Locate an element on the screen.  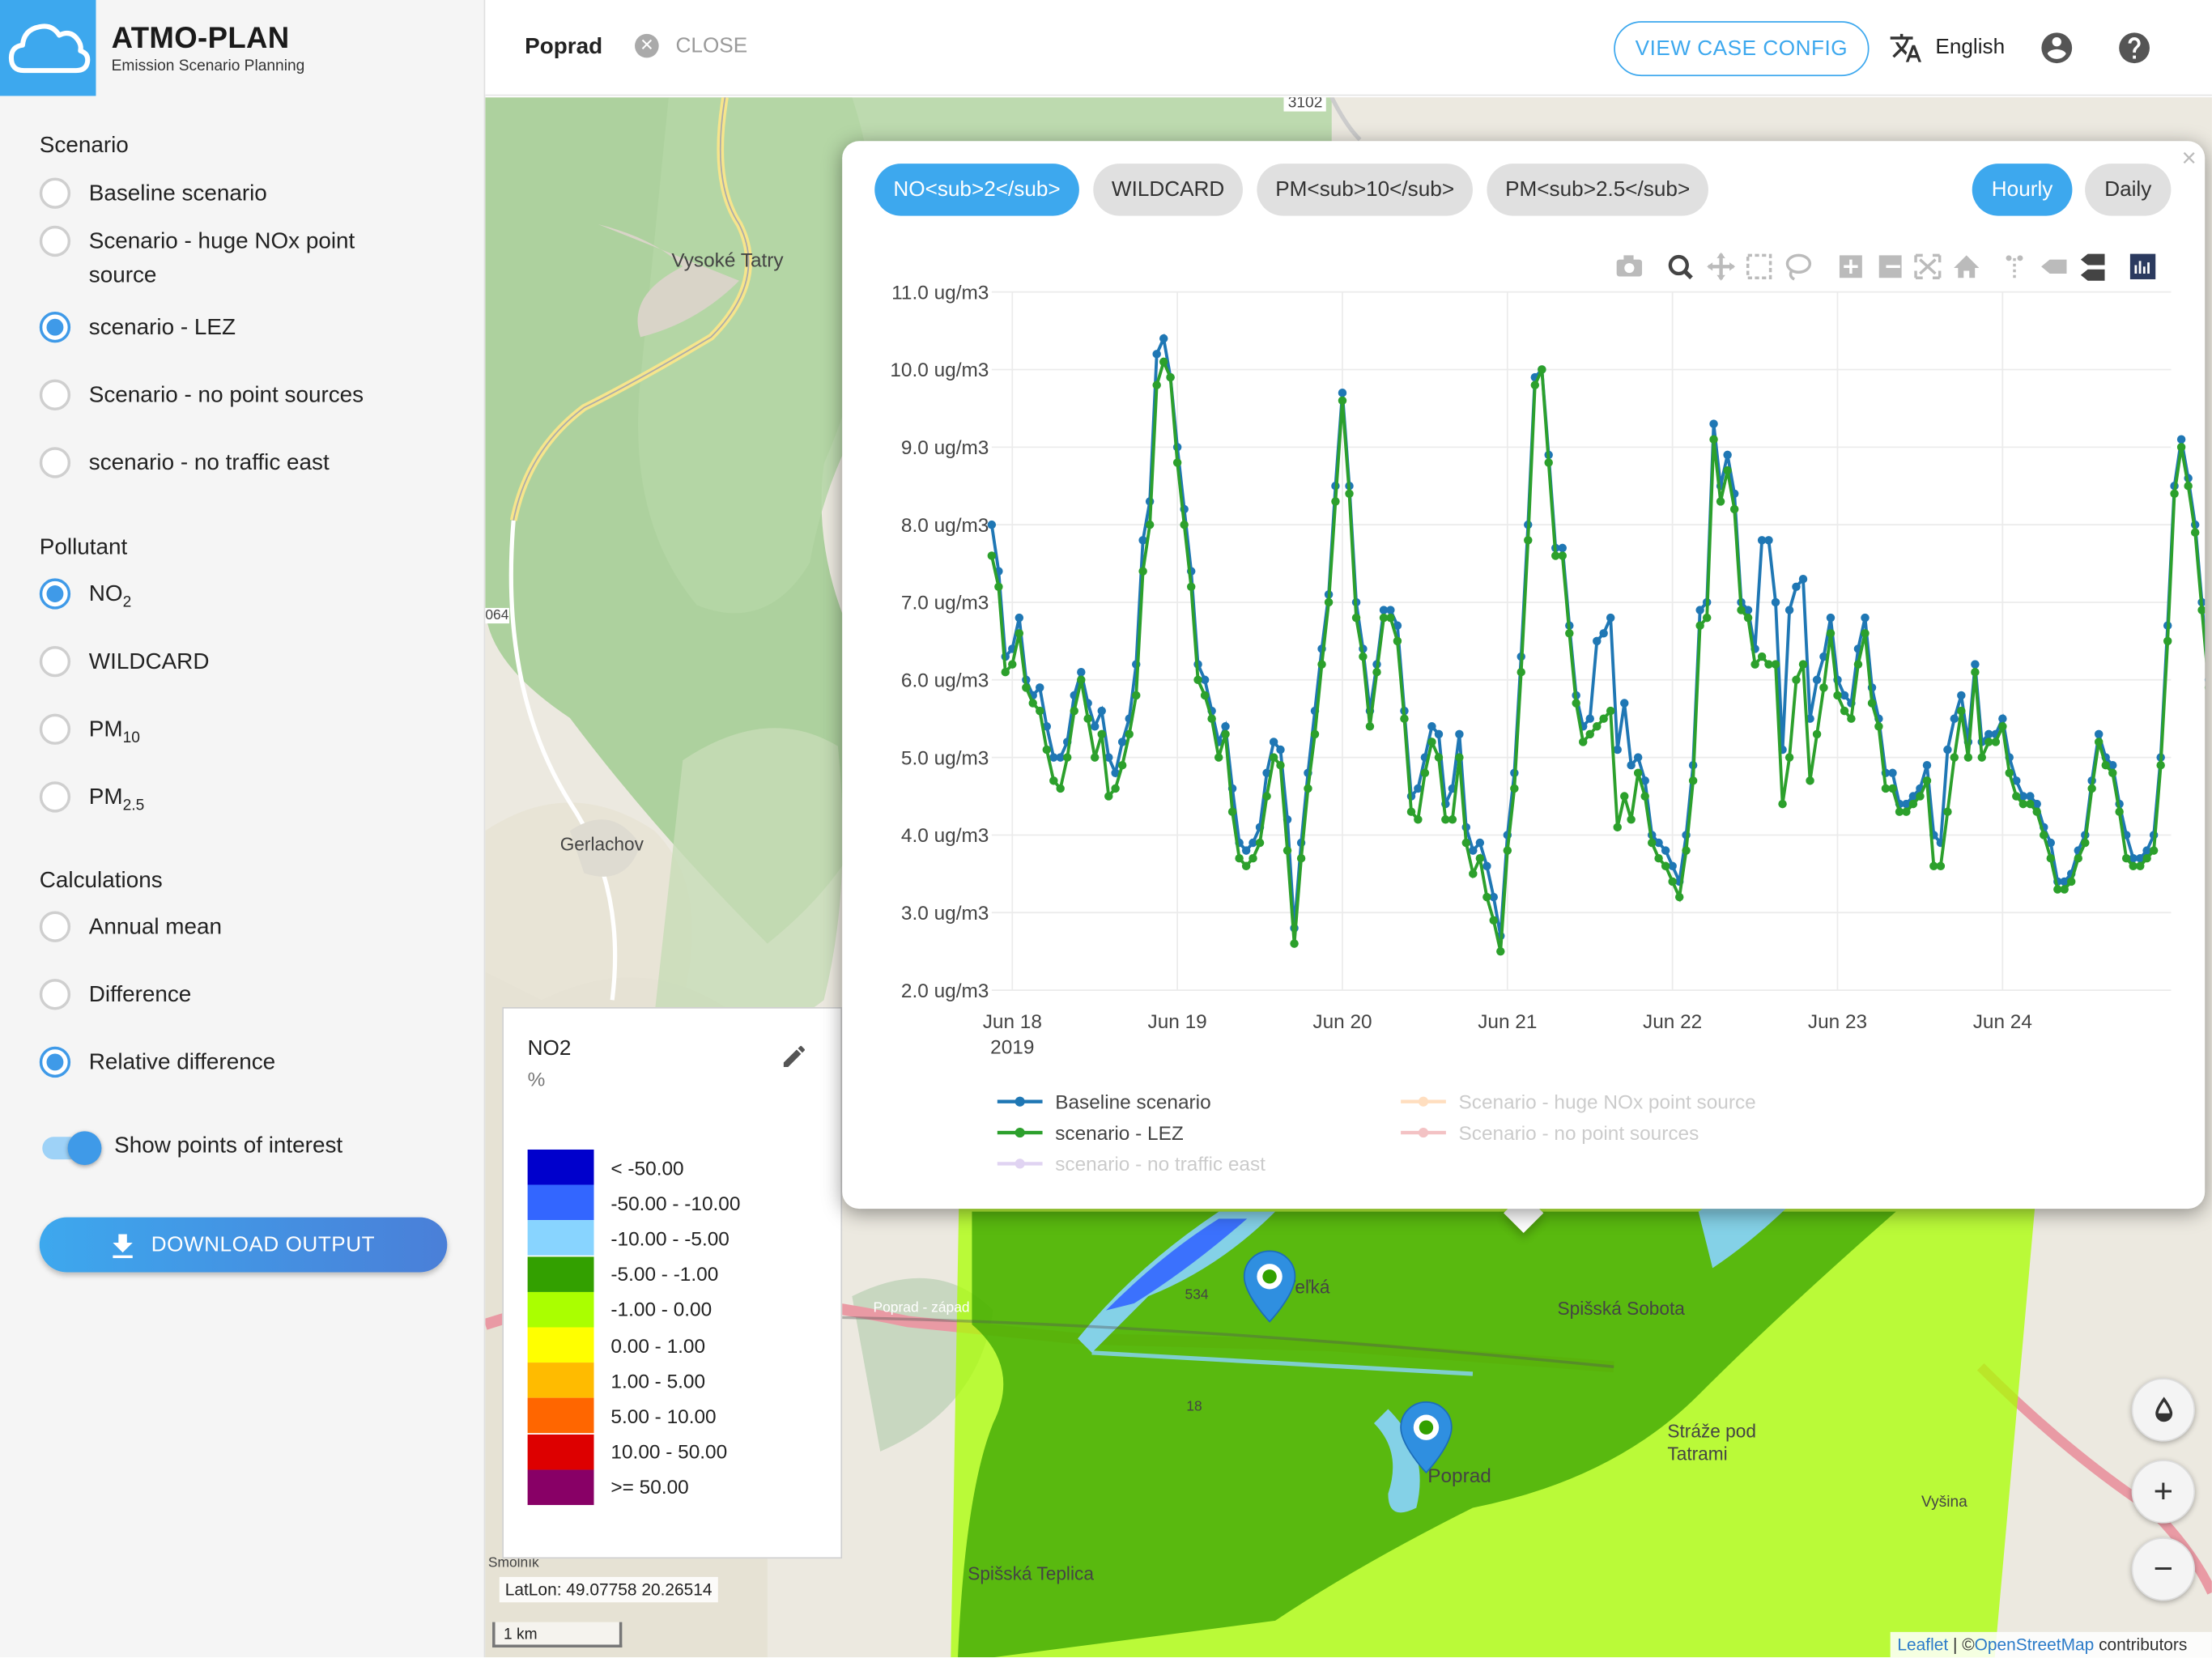
language-selector: English is located at coordinates (1970, 48).